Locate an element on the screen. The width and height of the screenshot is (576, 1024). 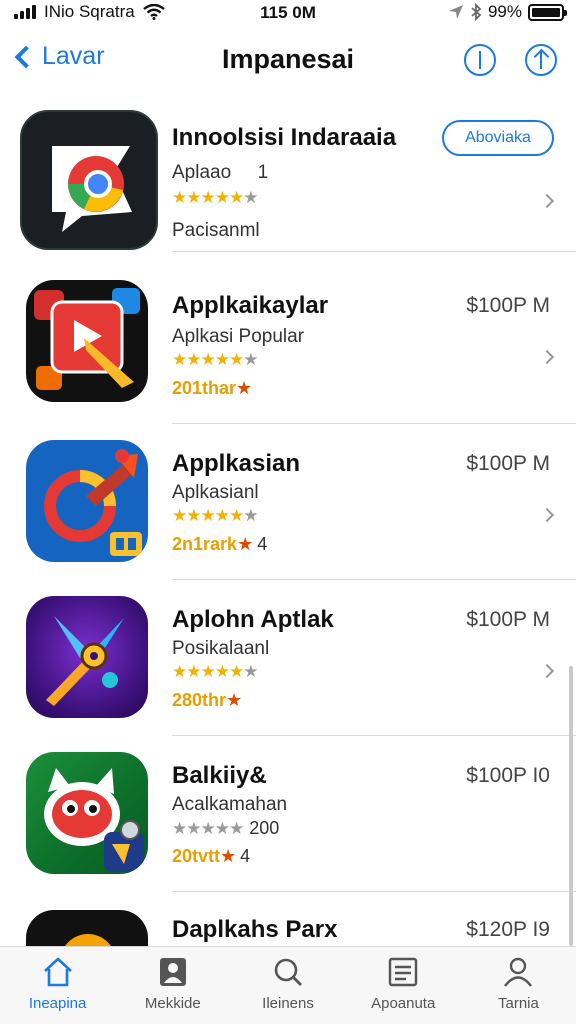
app-icon-play-cursor is located at coordinates (87, 341).